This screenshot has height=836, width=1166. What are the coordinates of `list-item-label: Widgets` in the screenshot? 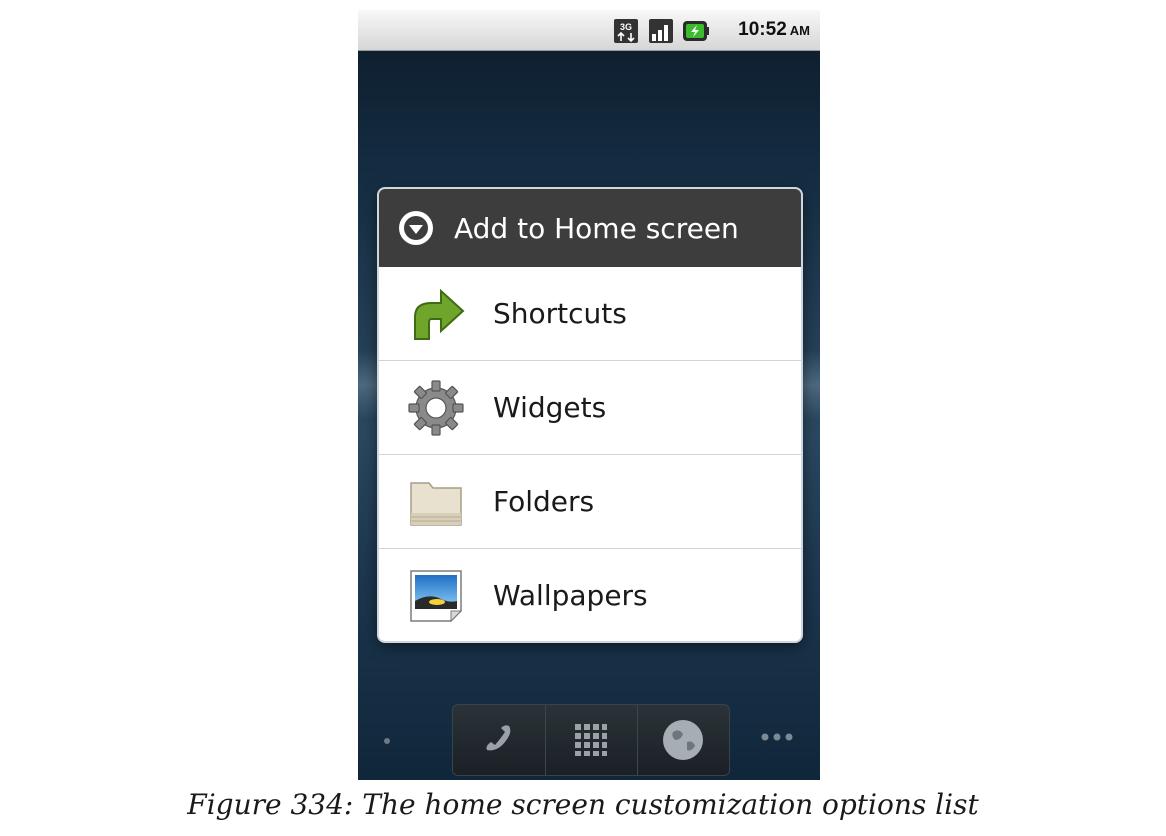 It's located at (550, 407).